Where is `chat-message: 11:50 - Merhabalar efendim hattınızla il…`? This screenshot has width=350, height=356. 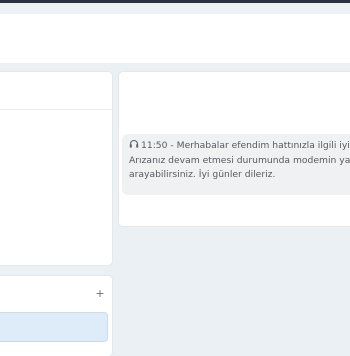
chat-message: 11:50 - Merhabalar efendim hattınızla il… is located at coordinates (236, 164).